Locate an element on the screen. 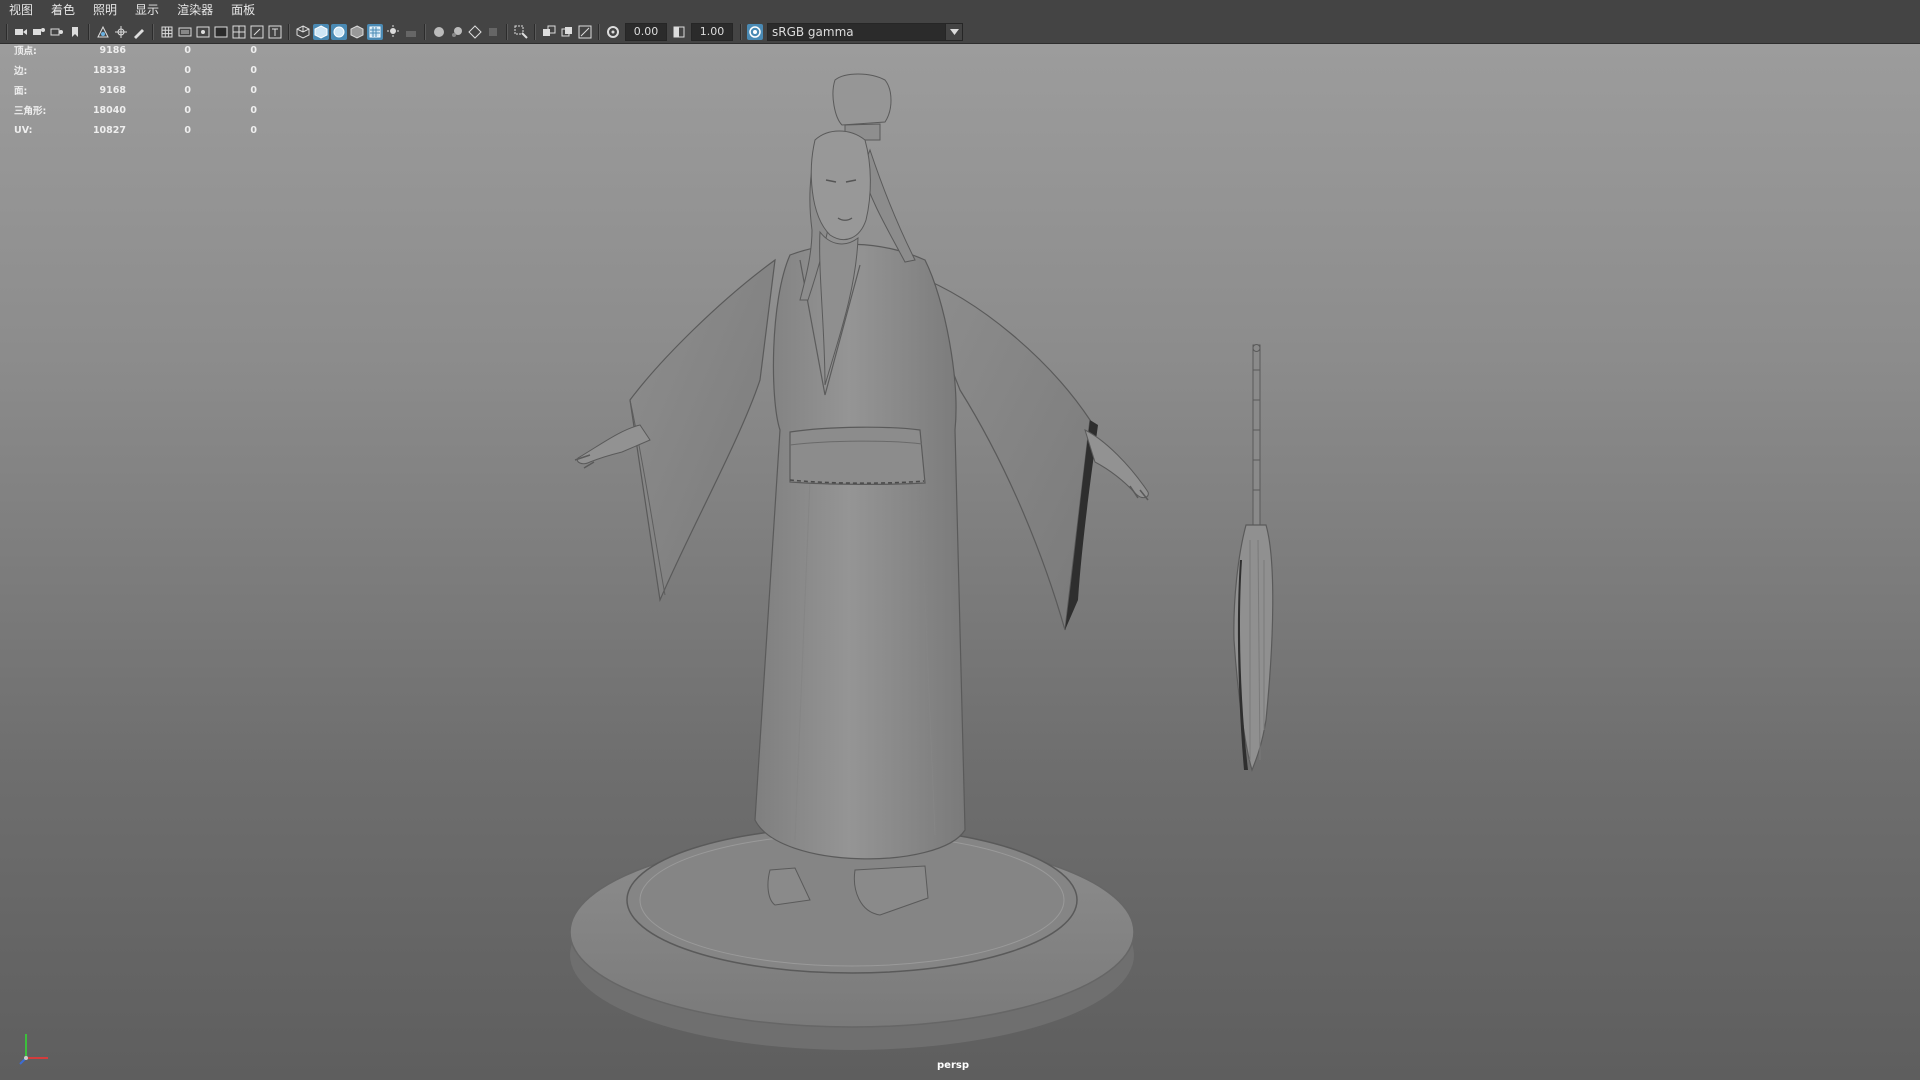 The image size is (1920, 1080). panel-toolbar: 0.00 1.00 sRGB gamma is located at coordinates (960, 32).